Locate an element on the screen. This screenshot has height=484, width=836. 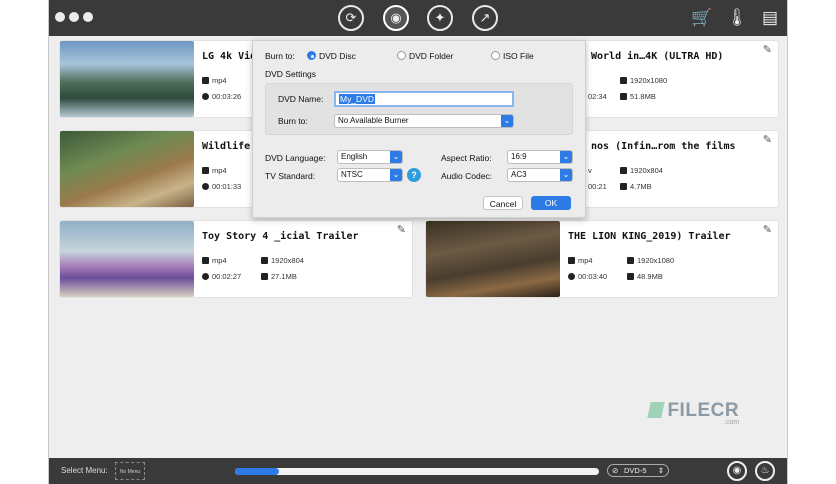
video-title: Toy Story 4 _icial Trailer is located at coordinates (280, 236).